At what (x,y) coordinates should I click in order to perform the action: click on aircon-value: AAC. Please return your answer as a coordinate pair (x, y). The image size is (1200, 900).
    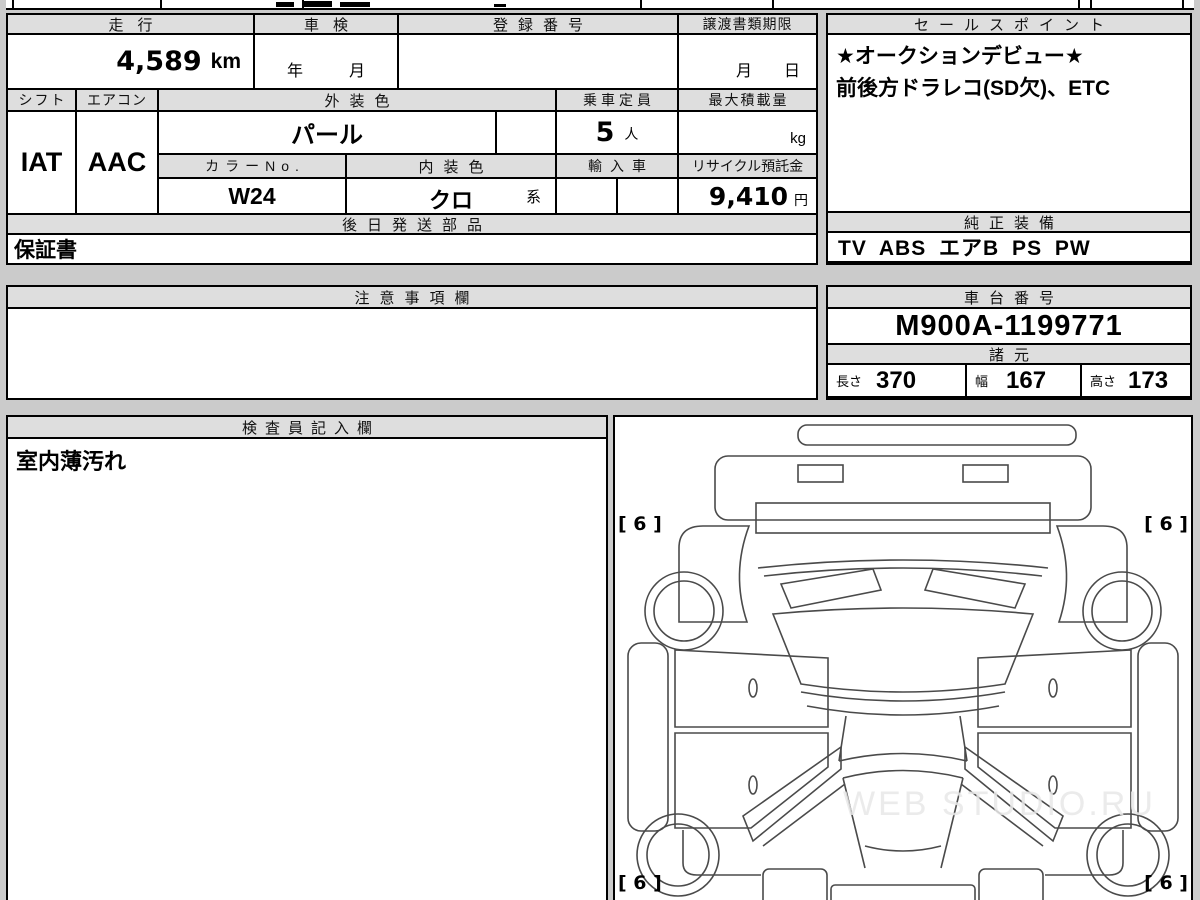
    Looking at the image, I should click on (117, 162).